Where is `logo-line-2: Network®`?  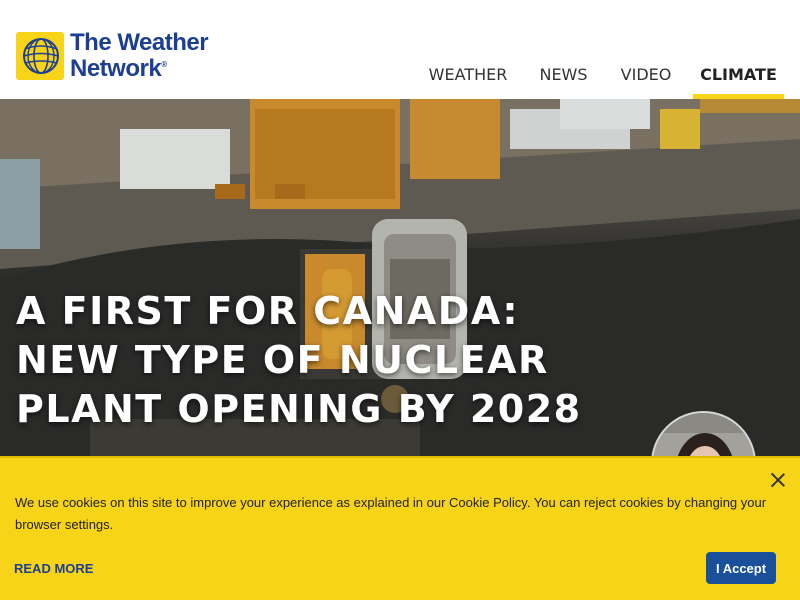
logo-line-2: Network® is located at coordinates (139, 68).